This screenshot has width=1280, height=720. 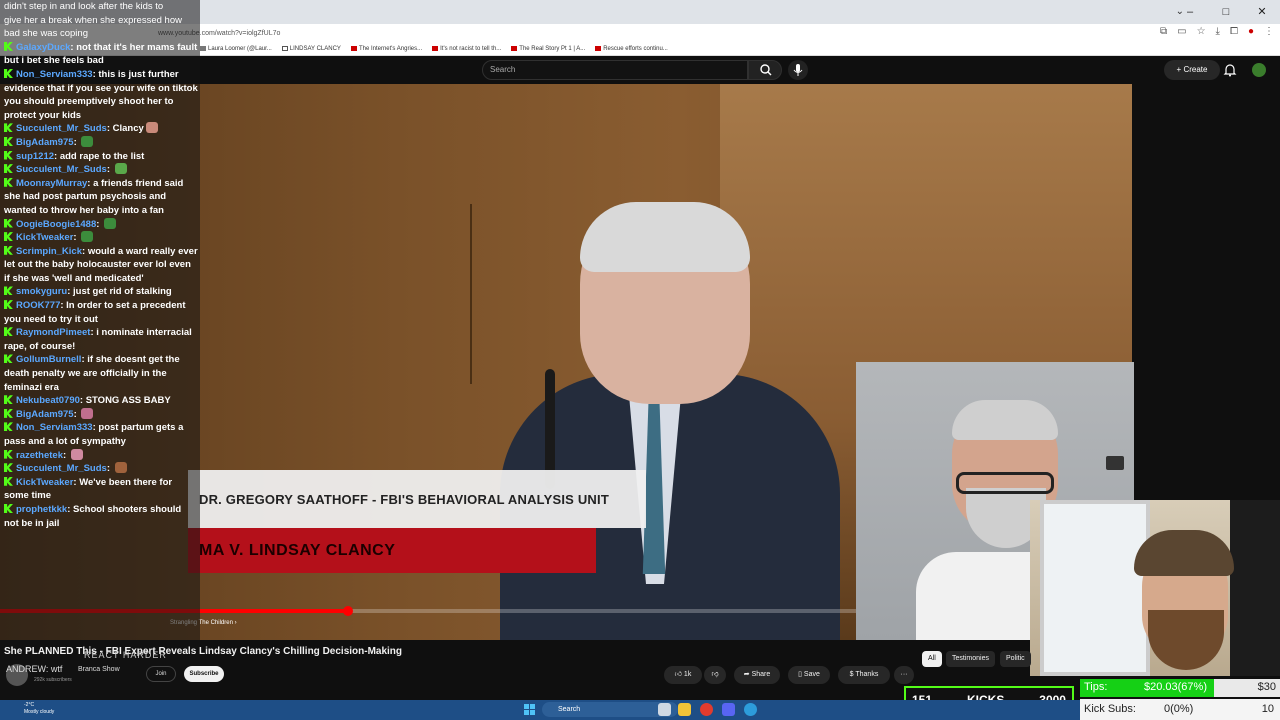 I want to click on browser-menu-icon: ⋮, so click(x=1269, y=31).